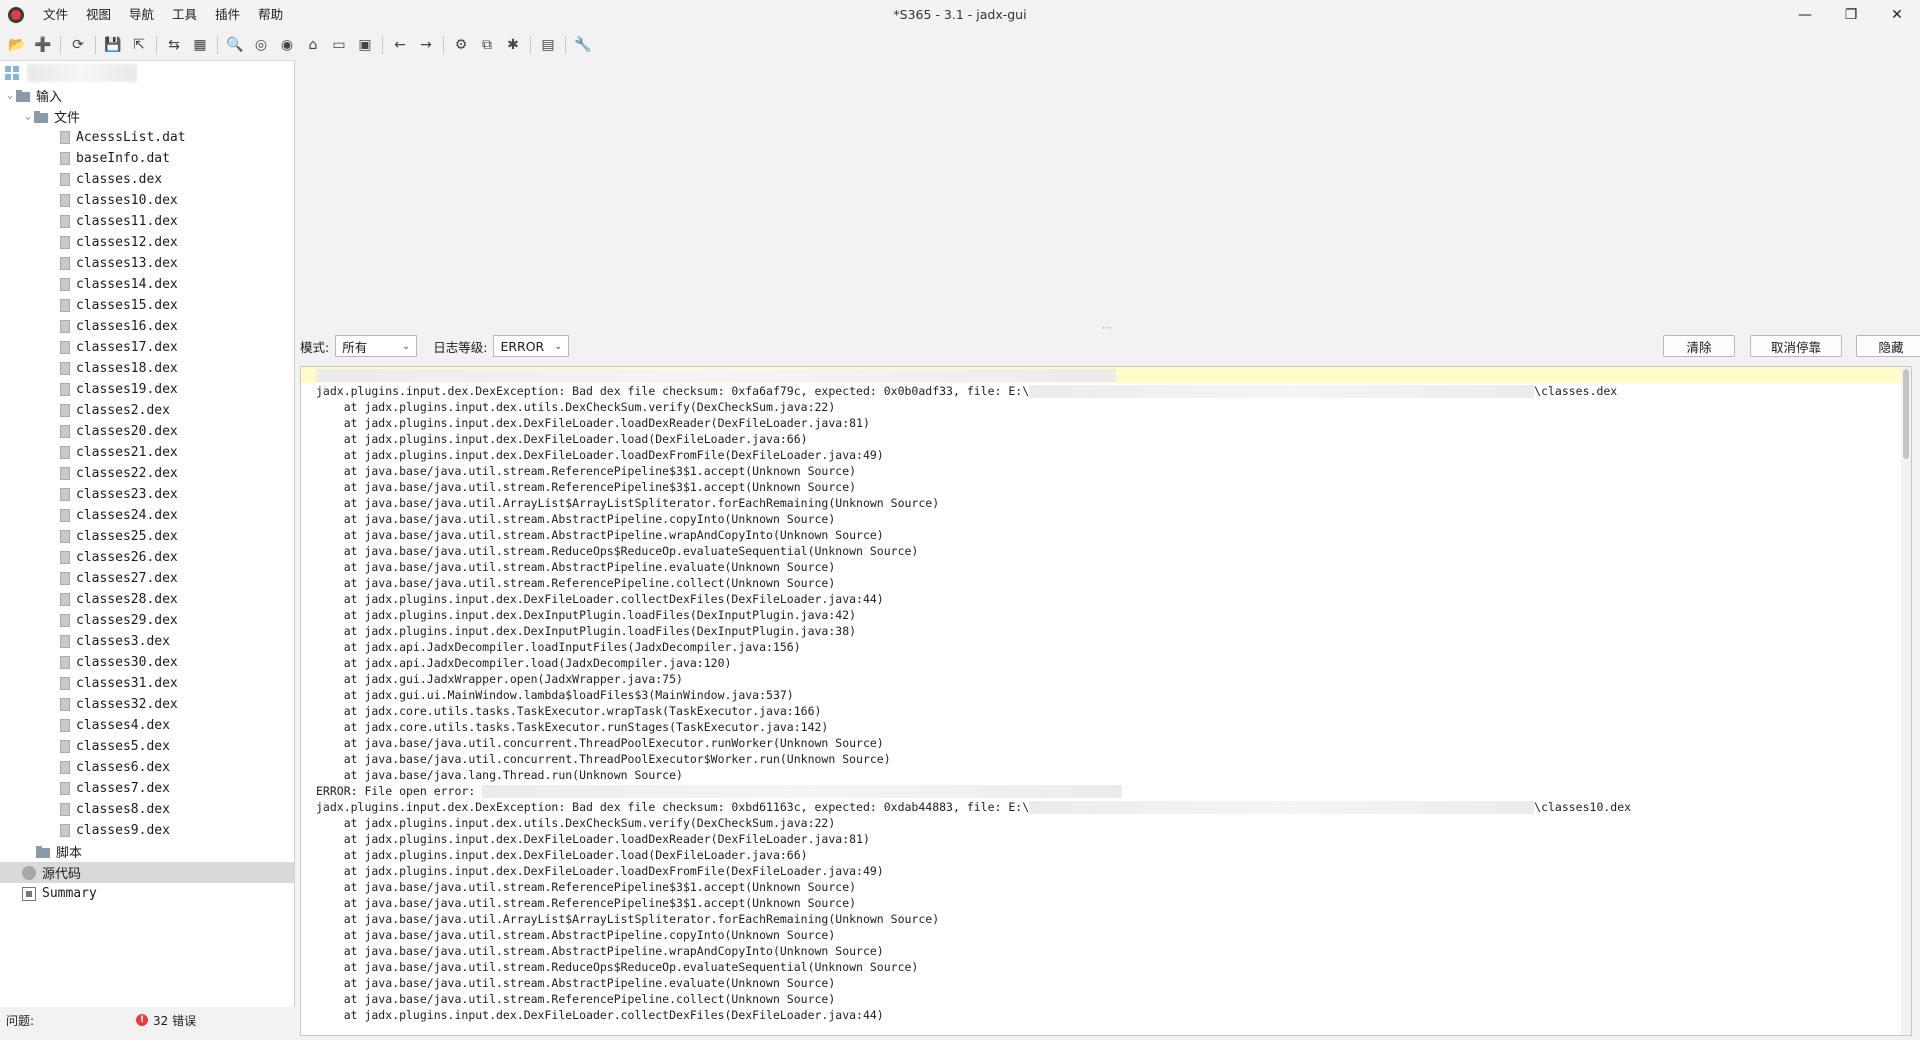  Describe the element at coordinates (127, 662) in the screenshot. I see `tree-file-label: classes30.dex` at that location.